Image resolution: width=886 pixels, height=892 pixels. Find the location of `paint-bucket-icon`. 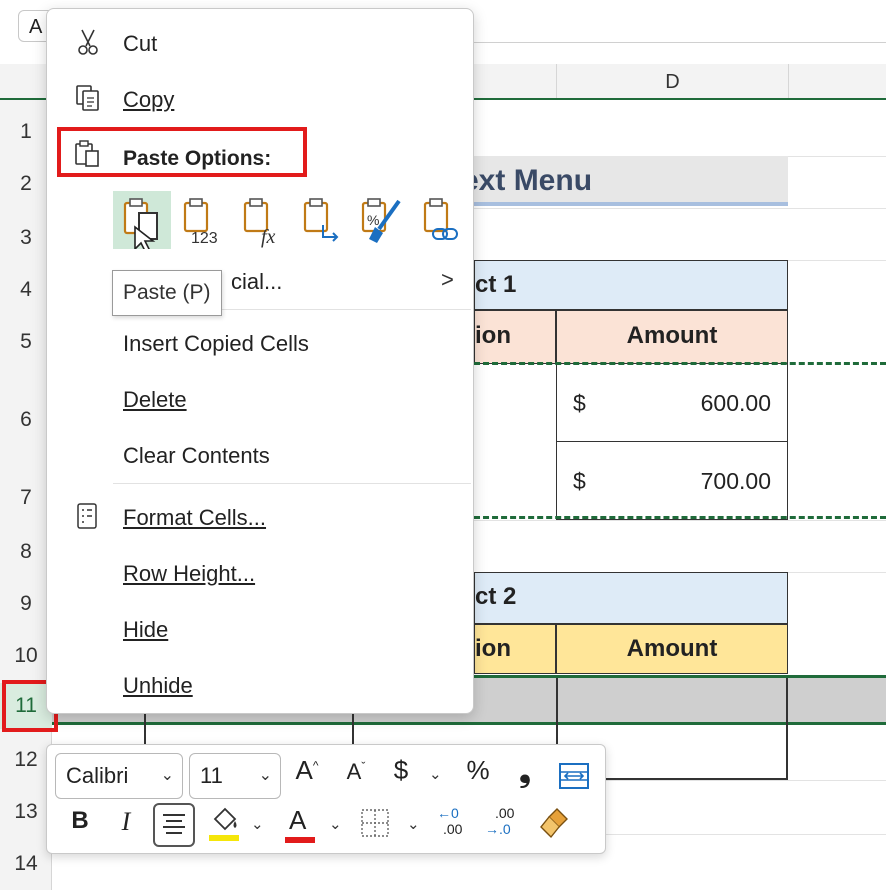

paint-bucket-icon is located at coordinates (224, 824).